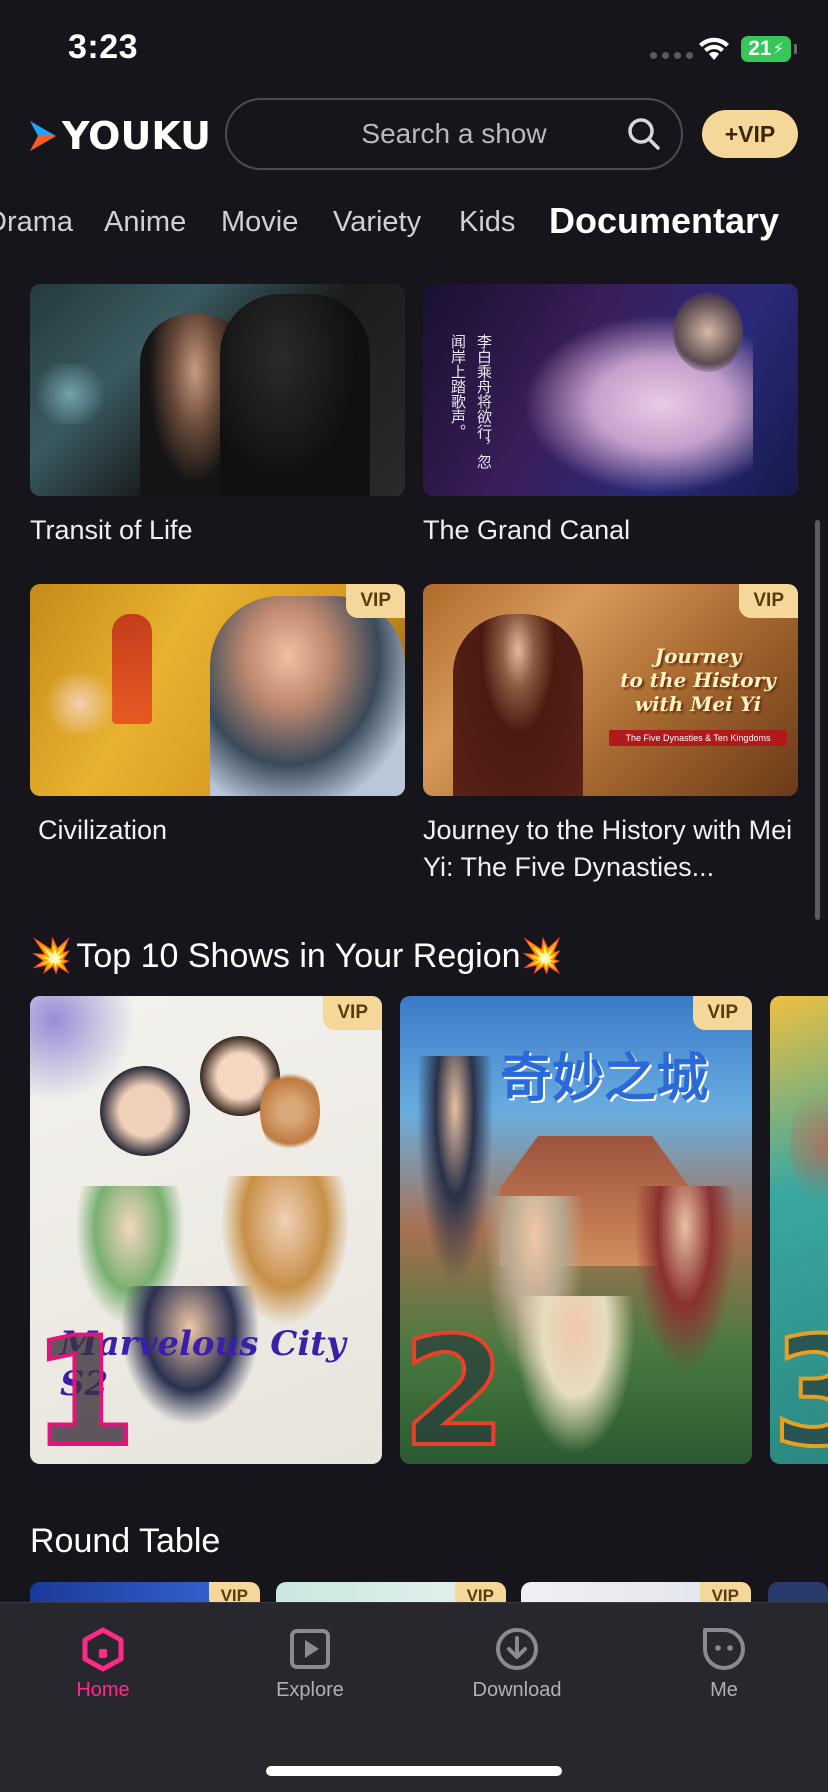 This screenshot has width=828, height=1792. I want to click on header: YOUKU Search a show +VIP, so click(414, 136).